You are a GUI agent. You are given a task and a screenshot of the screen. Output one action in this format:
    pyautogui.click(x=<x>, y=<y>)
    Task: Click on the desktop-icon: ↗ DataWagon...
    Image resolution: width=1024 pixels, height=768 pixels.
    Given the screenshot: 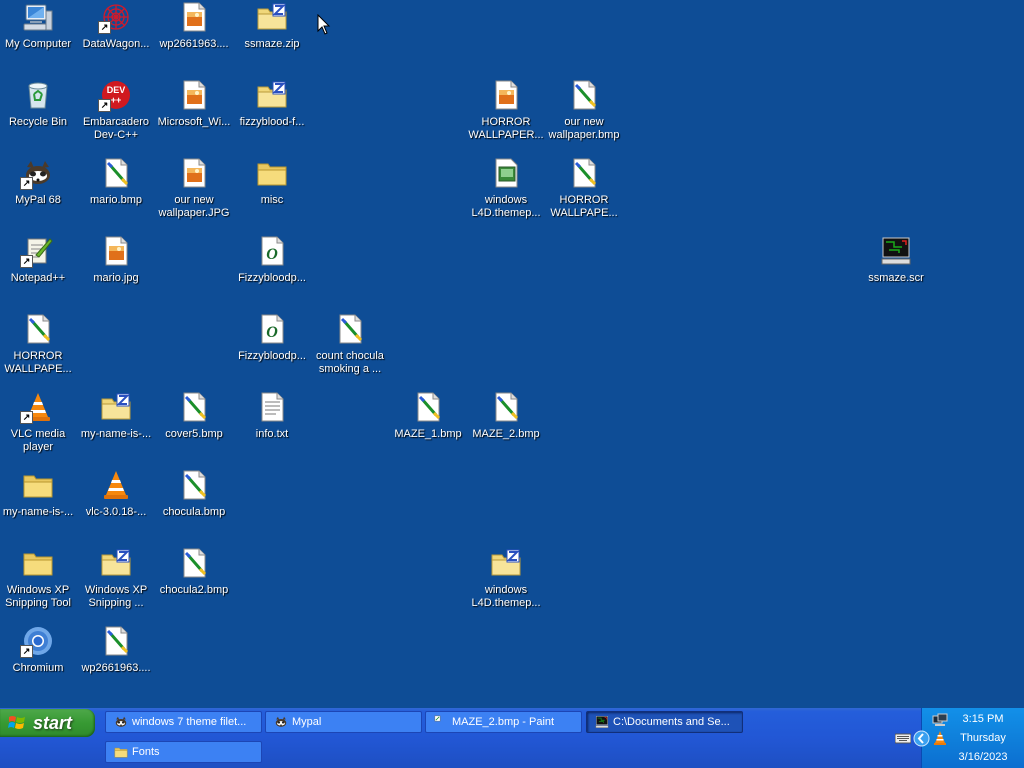 What is the action you would take?
    pyautogui.click(x=116, y=26)
    